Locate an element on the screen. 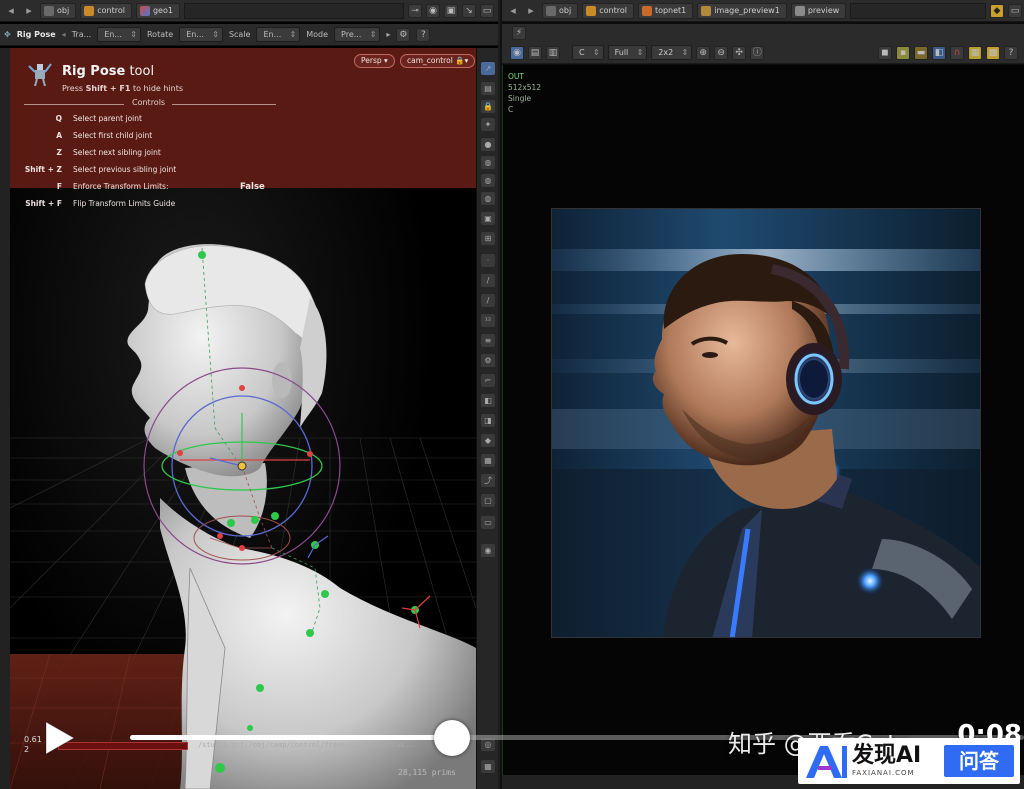  box-icon: ▢ is located at coordinates (488, 500).